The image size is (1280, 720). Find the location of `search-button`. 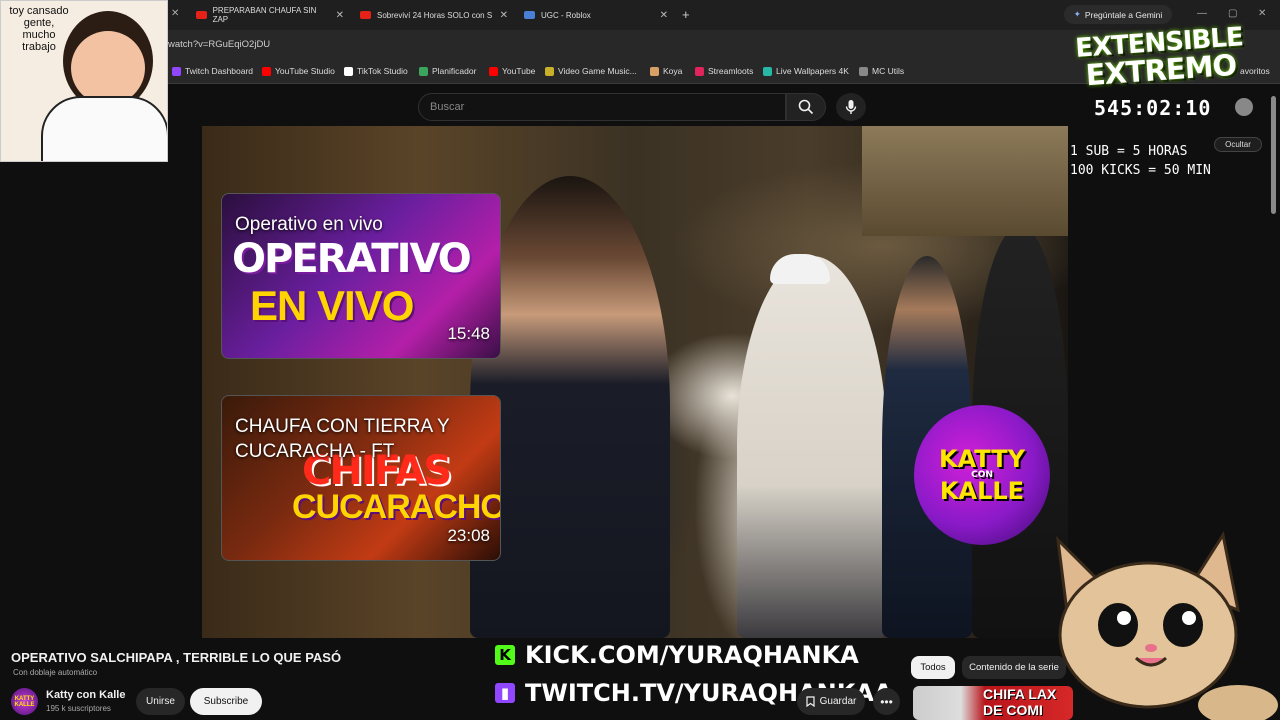

search-button is located at coordinates (806, 107).